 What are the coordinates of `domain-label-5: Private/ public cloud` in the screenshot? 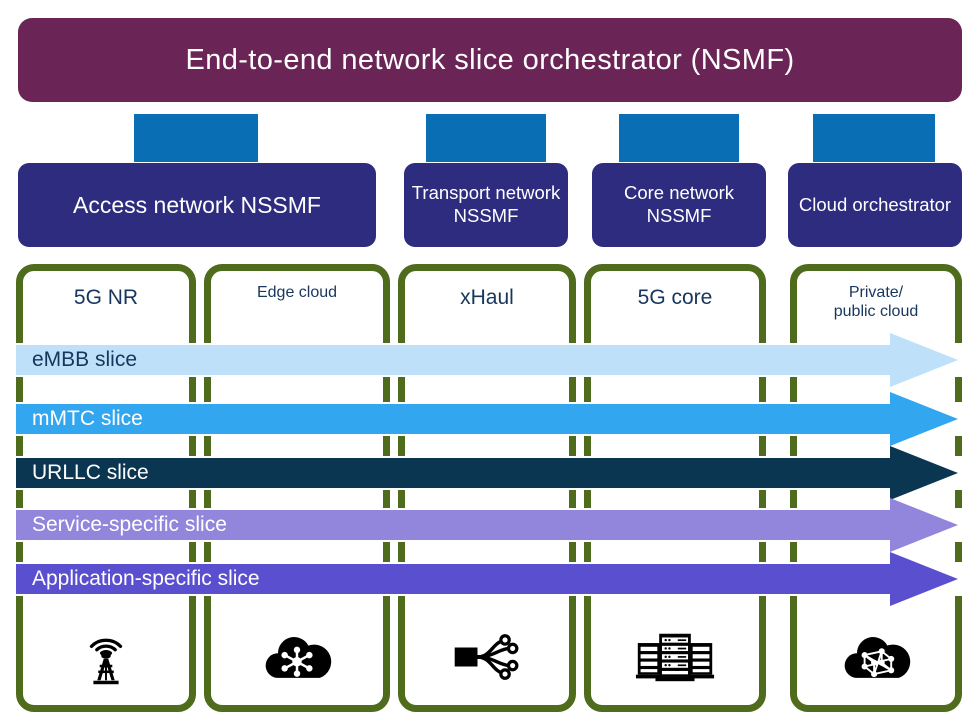 It's located at (876, 302).